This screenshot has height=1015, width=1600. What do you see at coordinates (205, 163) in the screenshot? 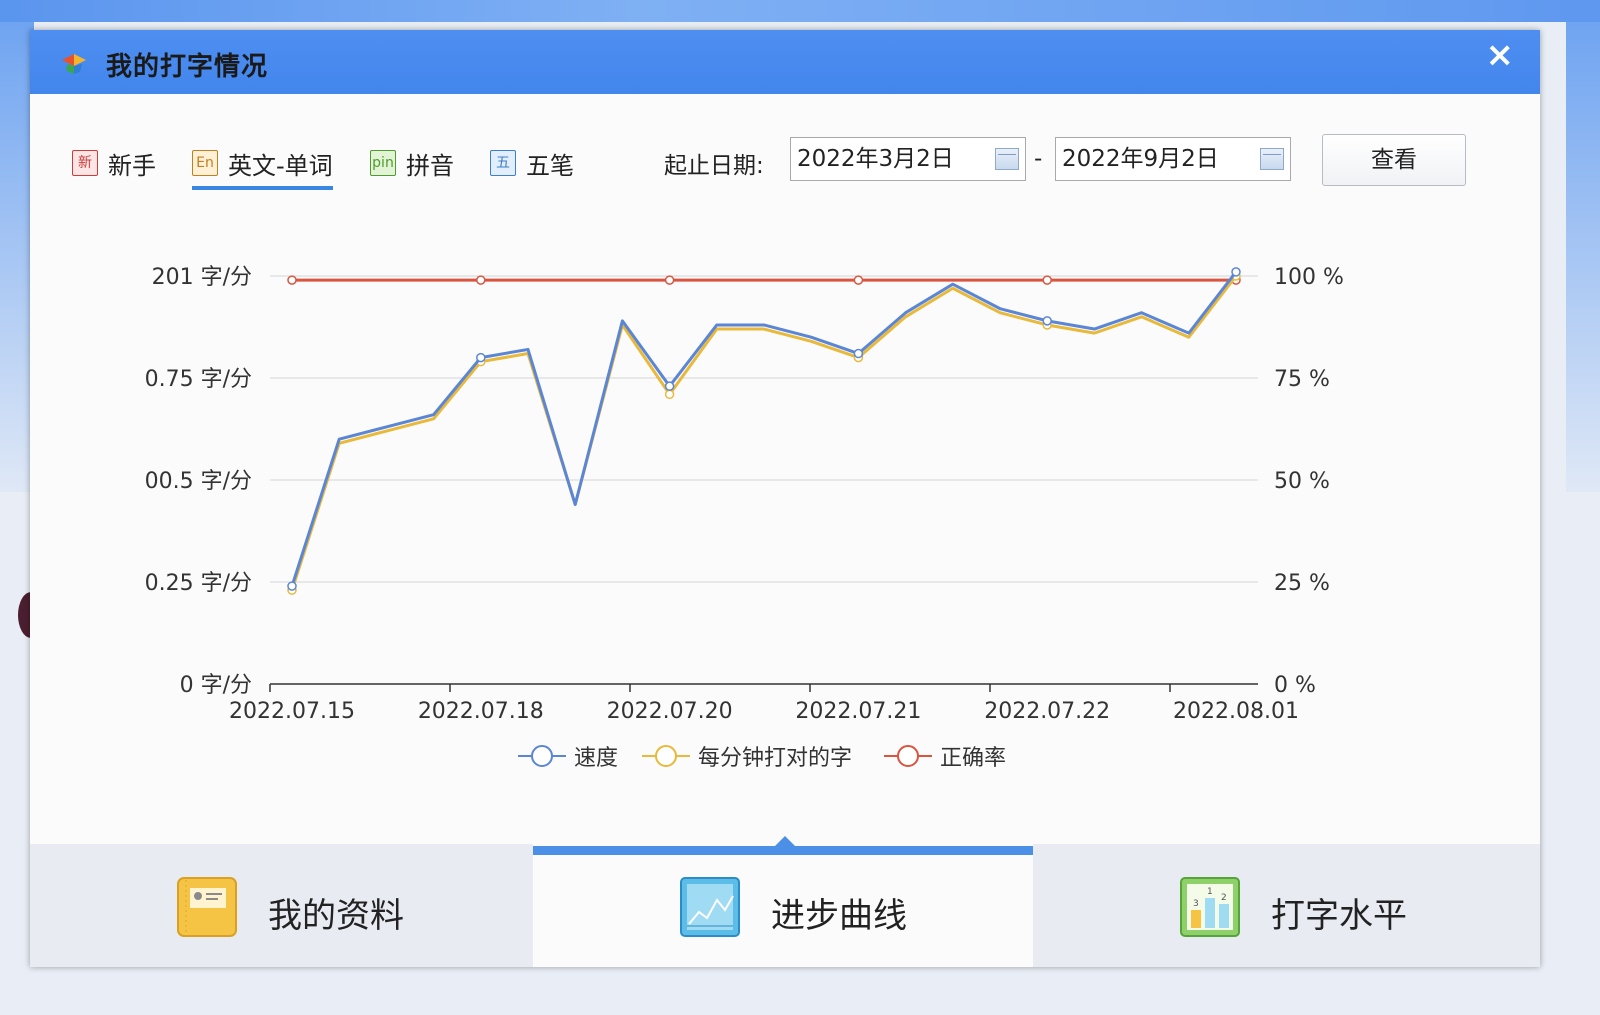
I see `english-badge-icon: En` at bounding box center [205, 163].